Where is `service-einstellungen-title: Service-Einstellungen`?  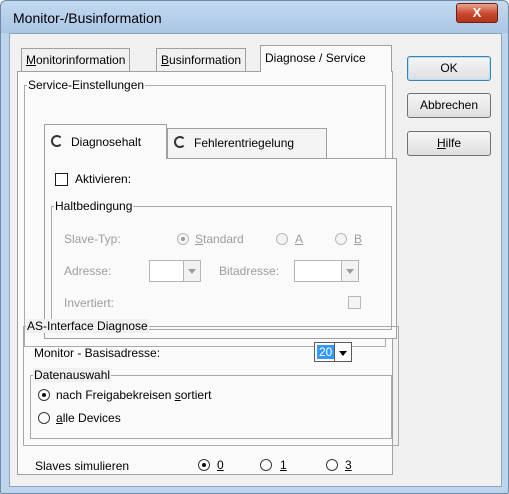 service-einstellungen-title: Service-Einstellungen is located at coordinates (86, 85).